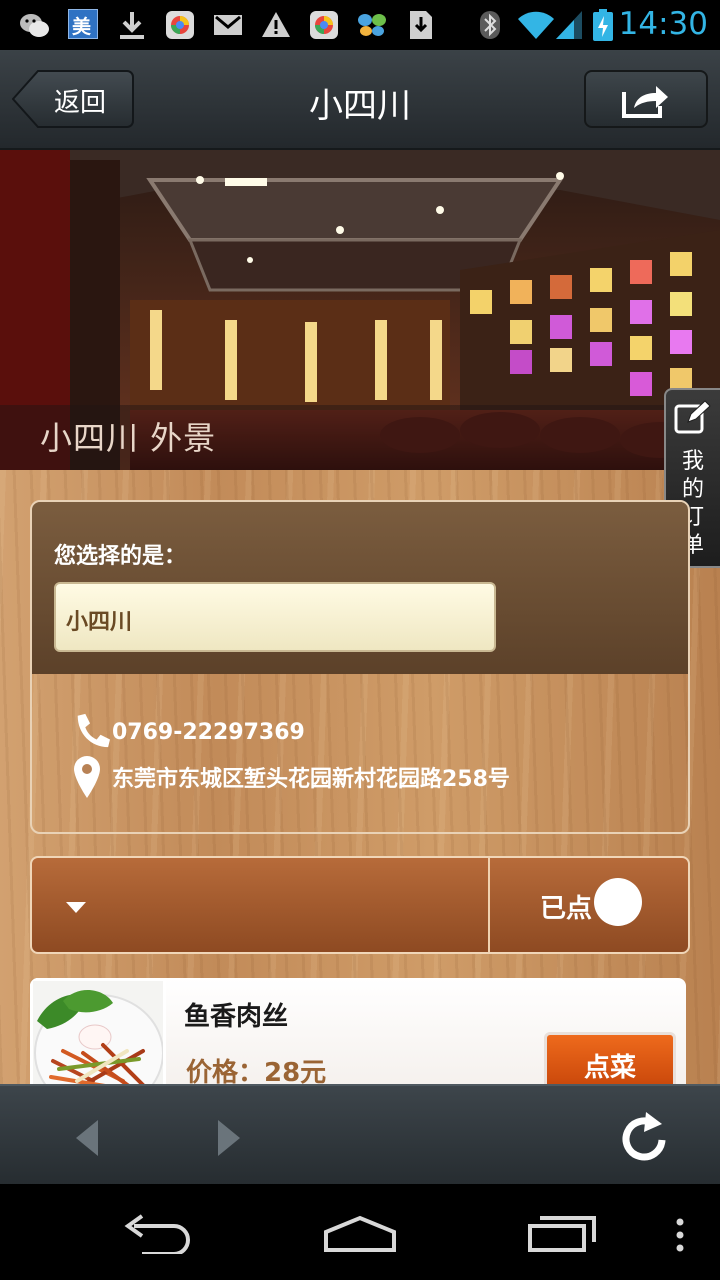 The height and width of the screenshot is (1280, 720). I want to click on wechat-icon, so click(34, 25).